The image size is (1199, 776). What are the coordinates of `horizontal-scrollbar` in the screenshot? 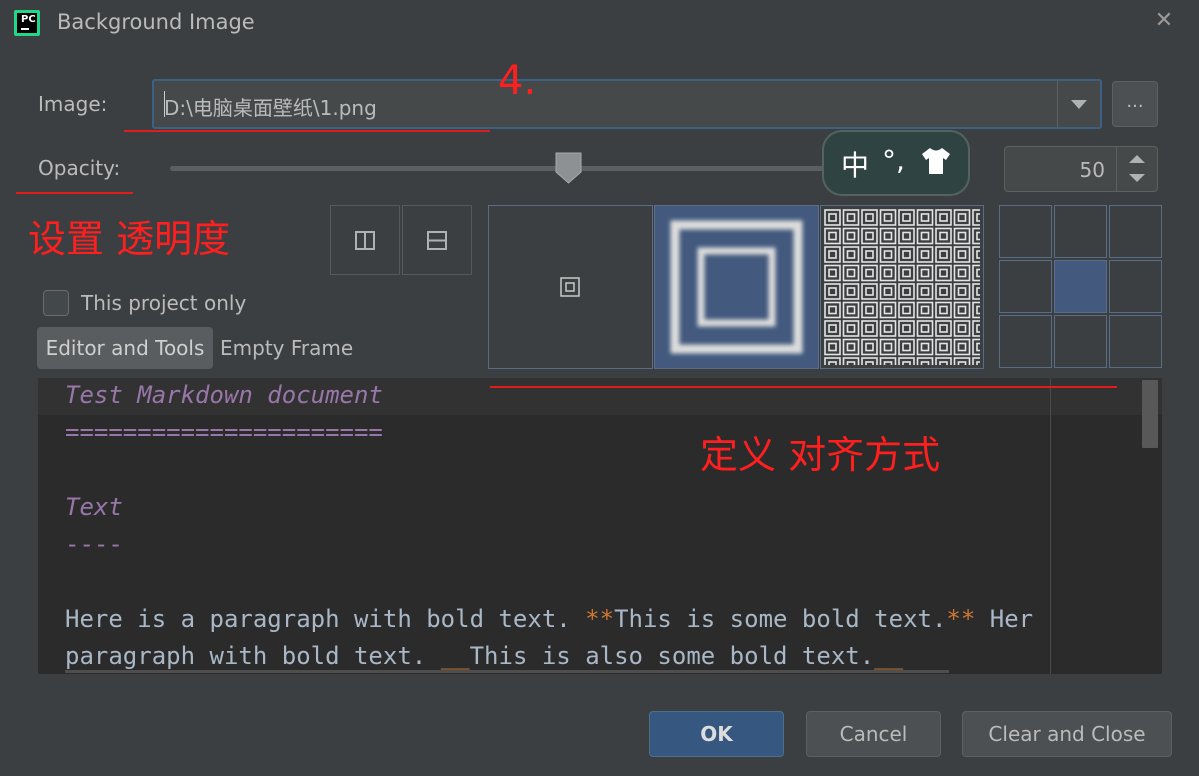 It's located at (507, 671).